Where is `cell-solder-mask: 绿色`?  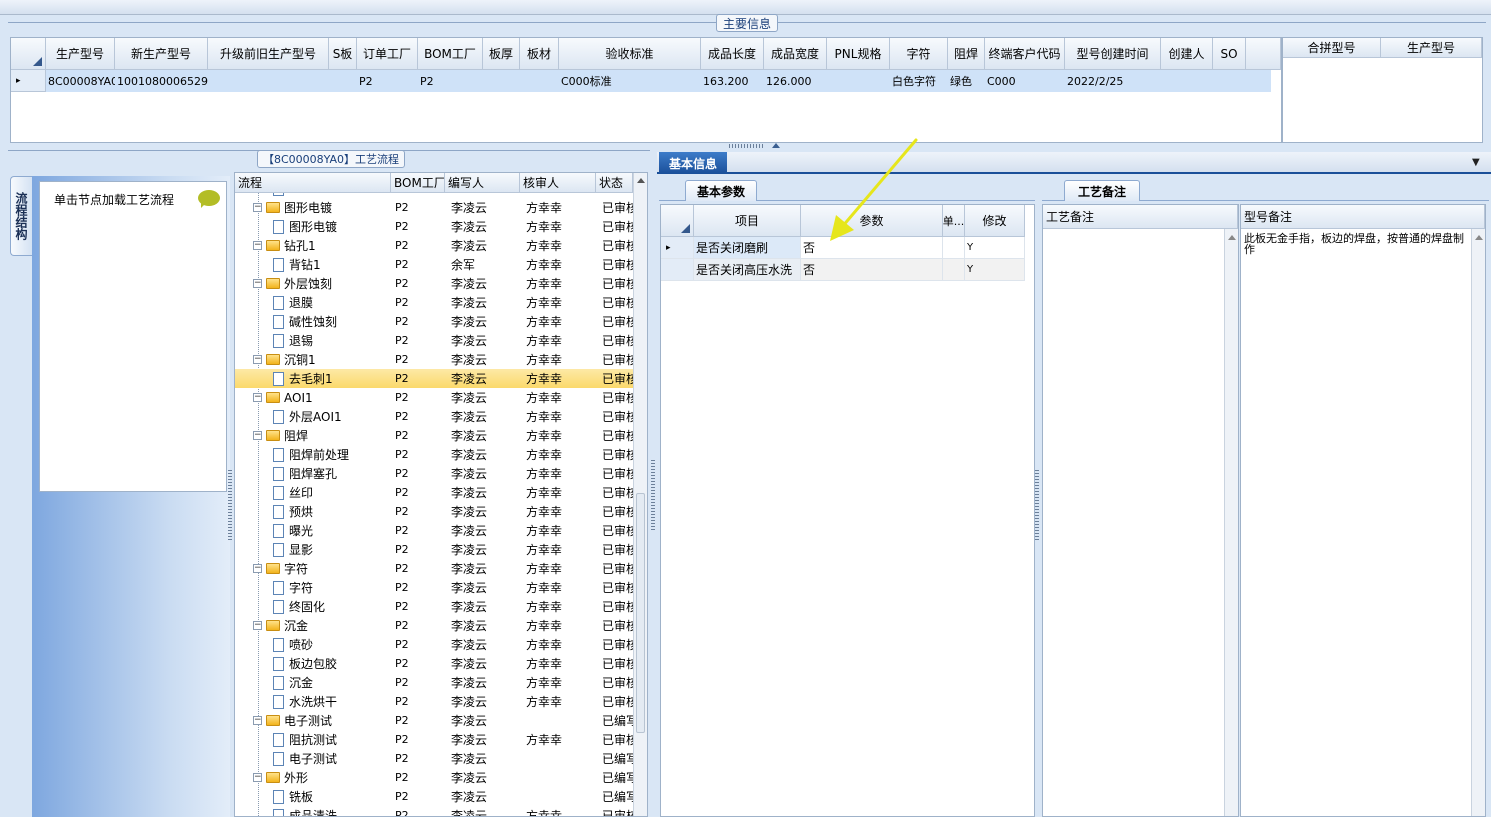
cell-solder-mask: 绿色 is located at coordinates (966, 81).